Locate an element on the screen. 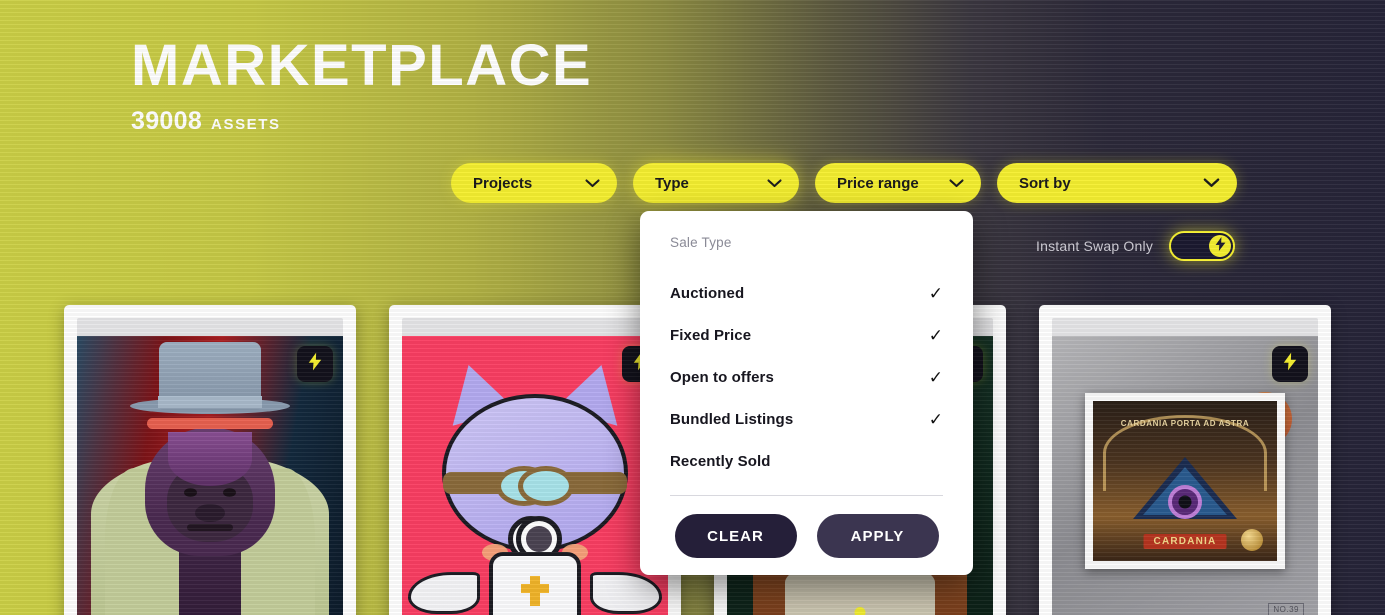 The image size is (1385, 615). card-artwork-stamp: CARDANIA PORTA AD ASTRA CARDANIA NO.39 is located at coordinates (1185, 475).